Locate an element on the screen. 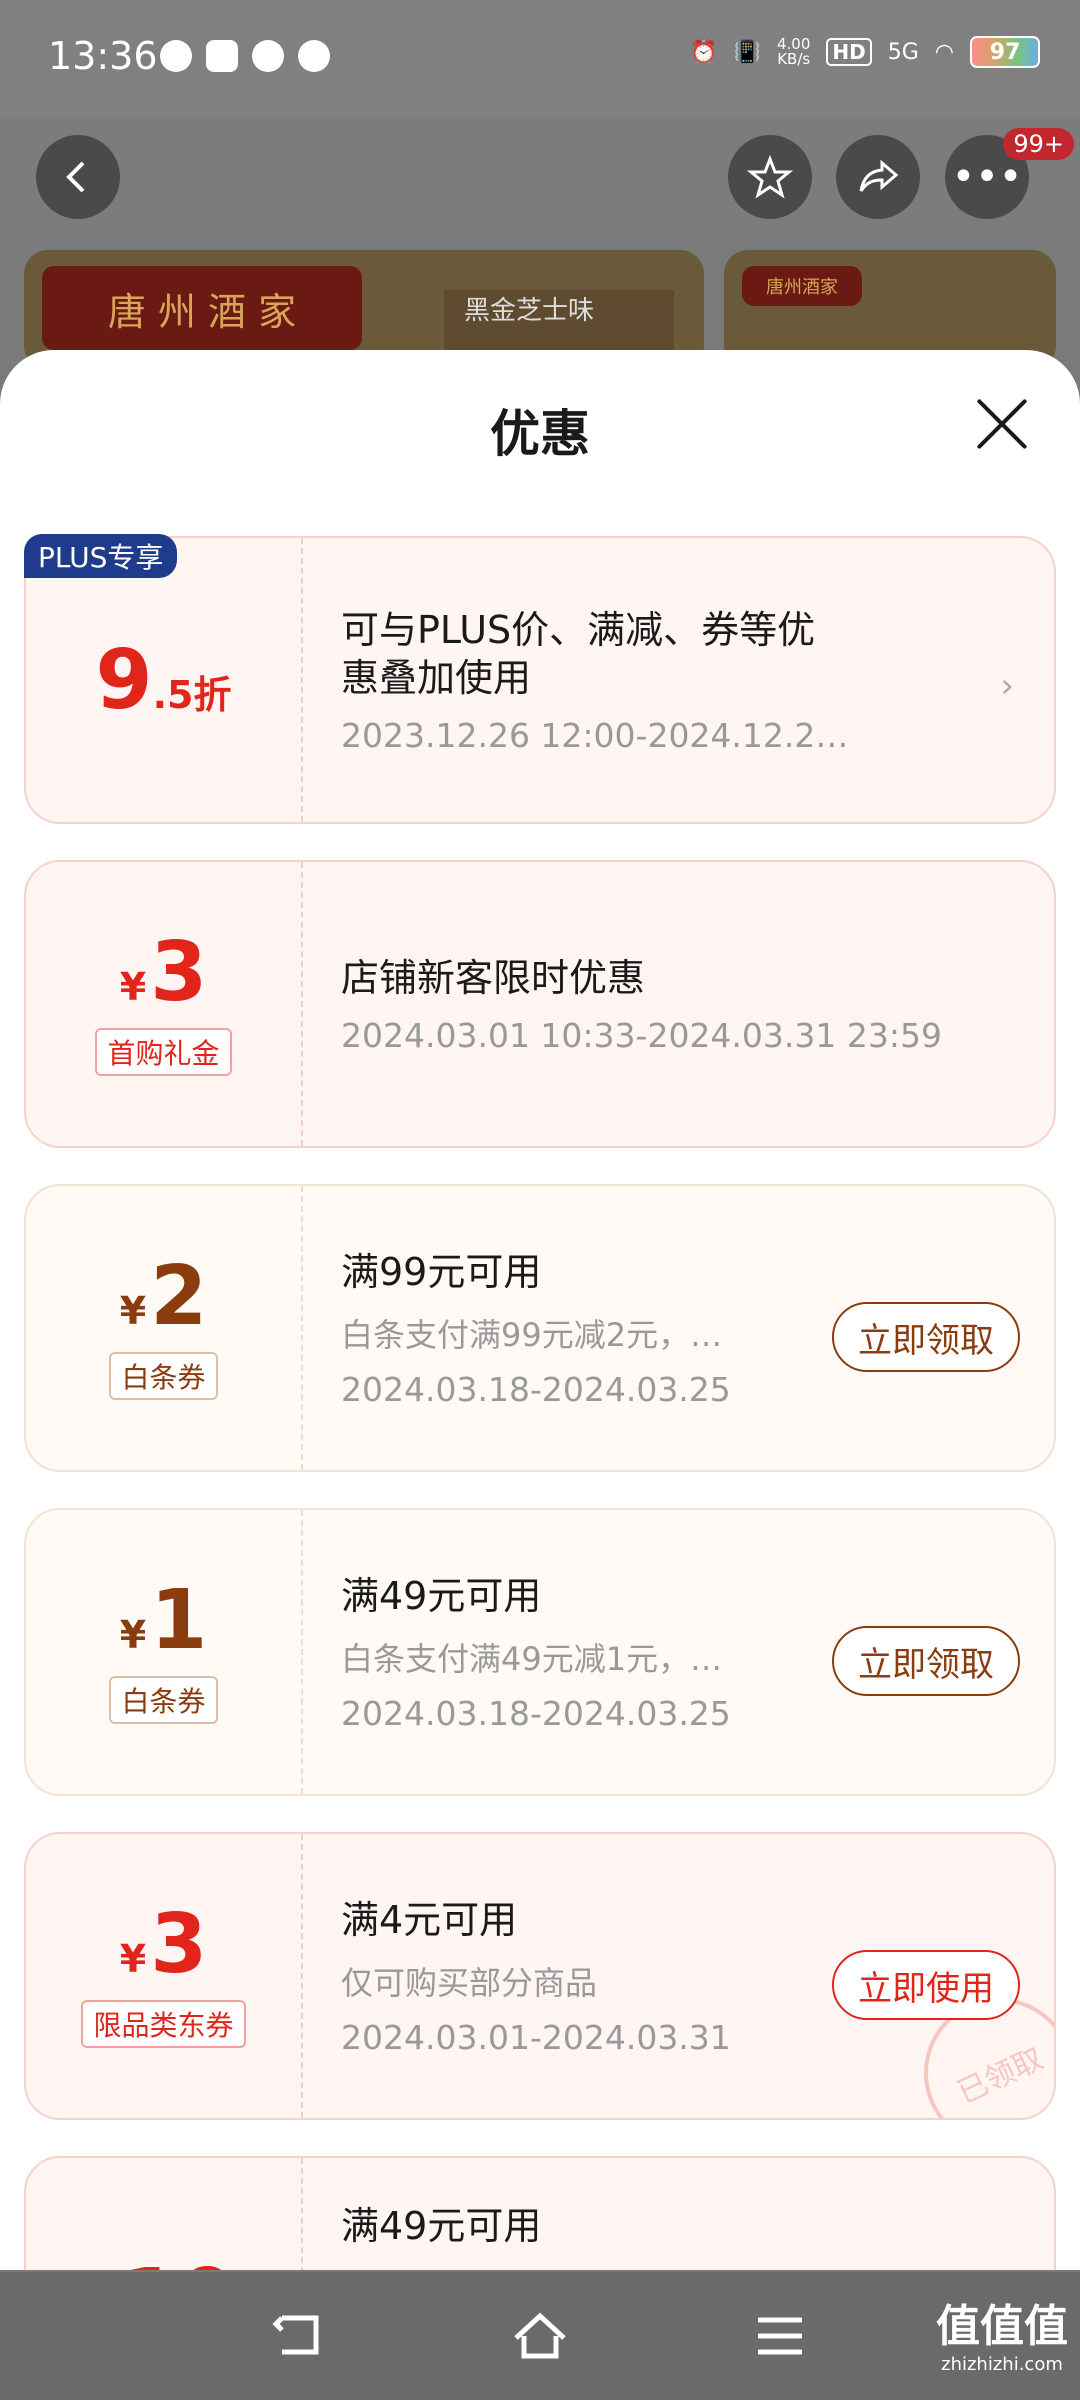 This screenshot has height=2400, width=1080. battery-icon: 97 is located at coordinates (1005, 52).